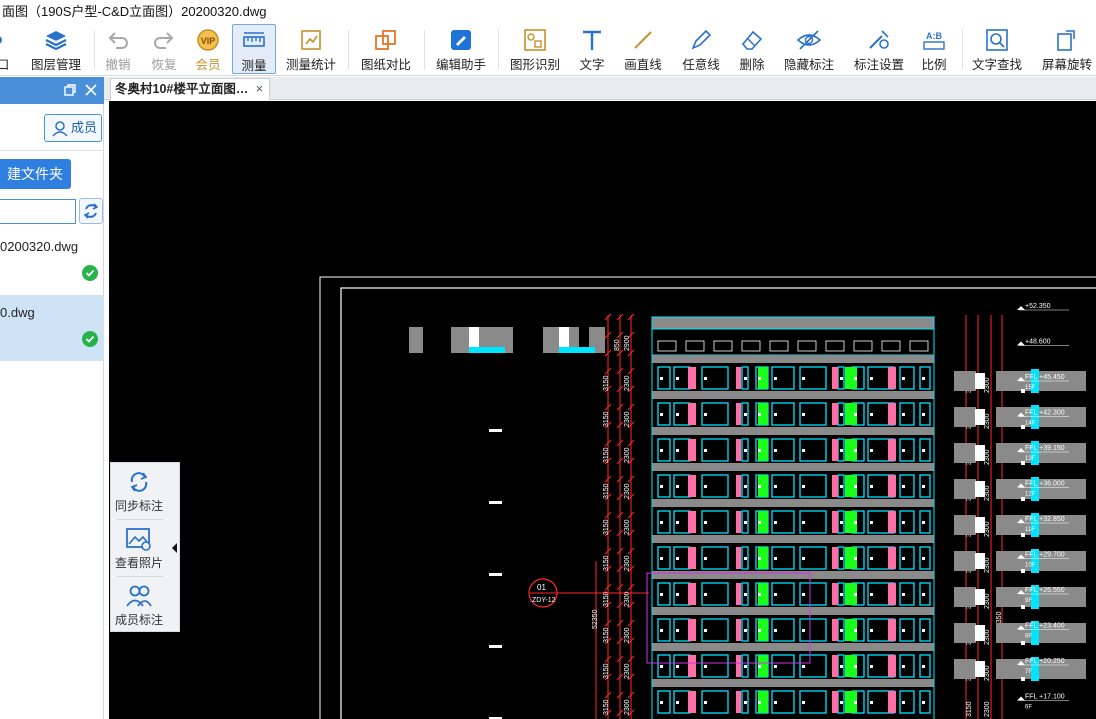 The image size is (1096, 719). What do you see at coordinates (52, 260) in the screenshot?
I see `file-list-item: 0200320.dwg` at bounding box center [52, 260].